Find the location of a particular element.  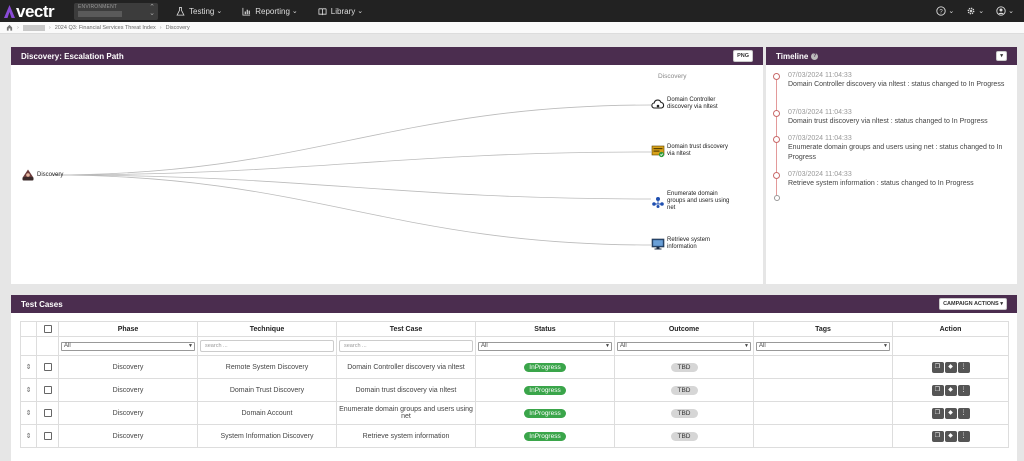

graph-node: Domain trust discovery via nltest is located at coordinates (692, 151).